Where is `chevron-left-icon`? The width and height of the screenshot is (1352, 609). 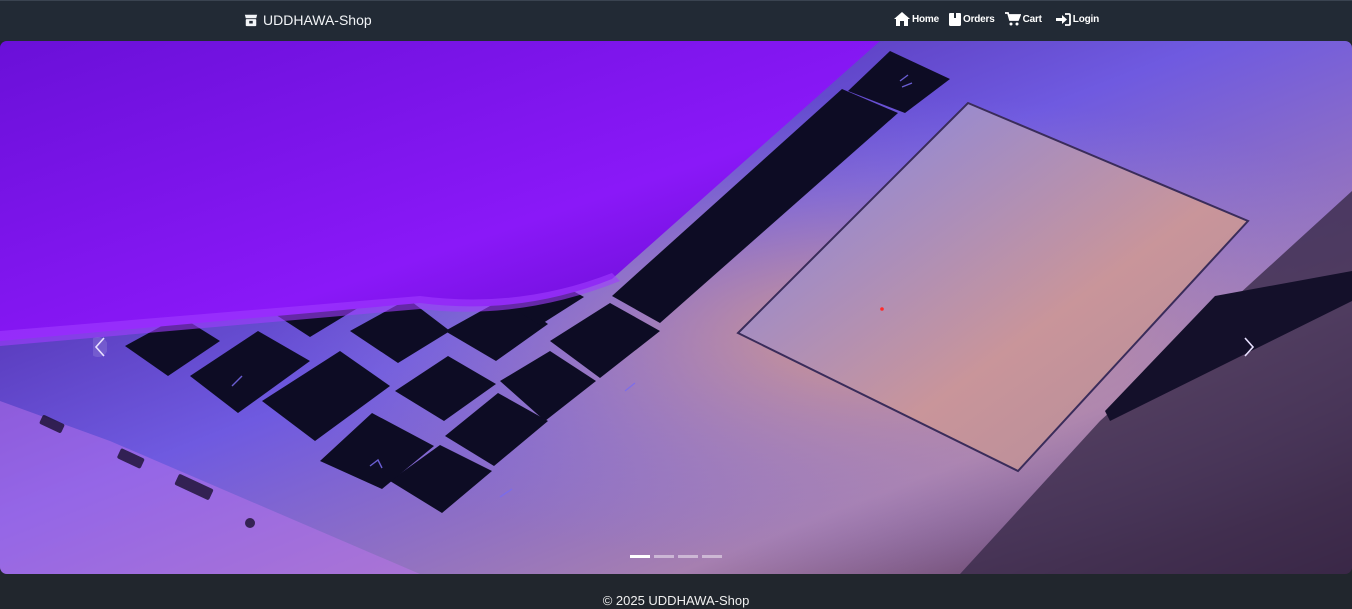 chevron-left-icon is located at coordinates (100, 347).